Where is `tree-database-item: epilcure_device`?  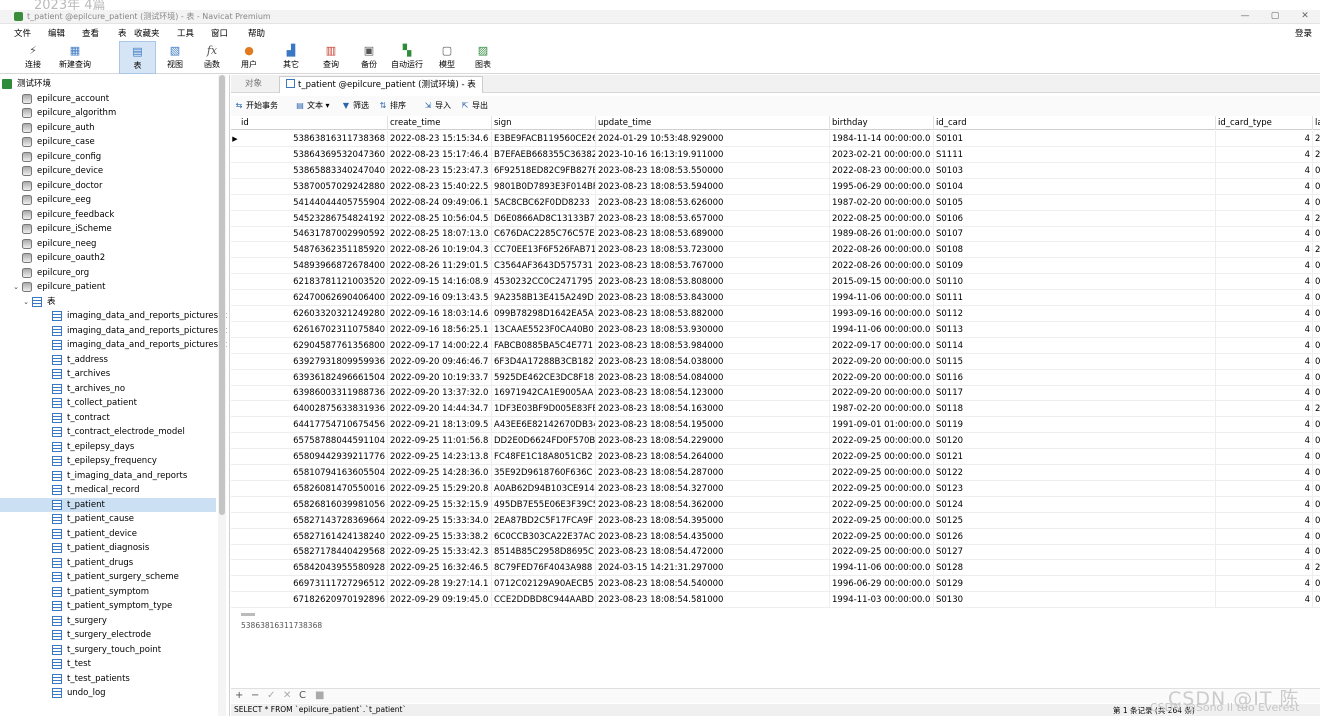 tree-database-item: epilcure_device is located at coordinates (108, 171).